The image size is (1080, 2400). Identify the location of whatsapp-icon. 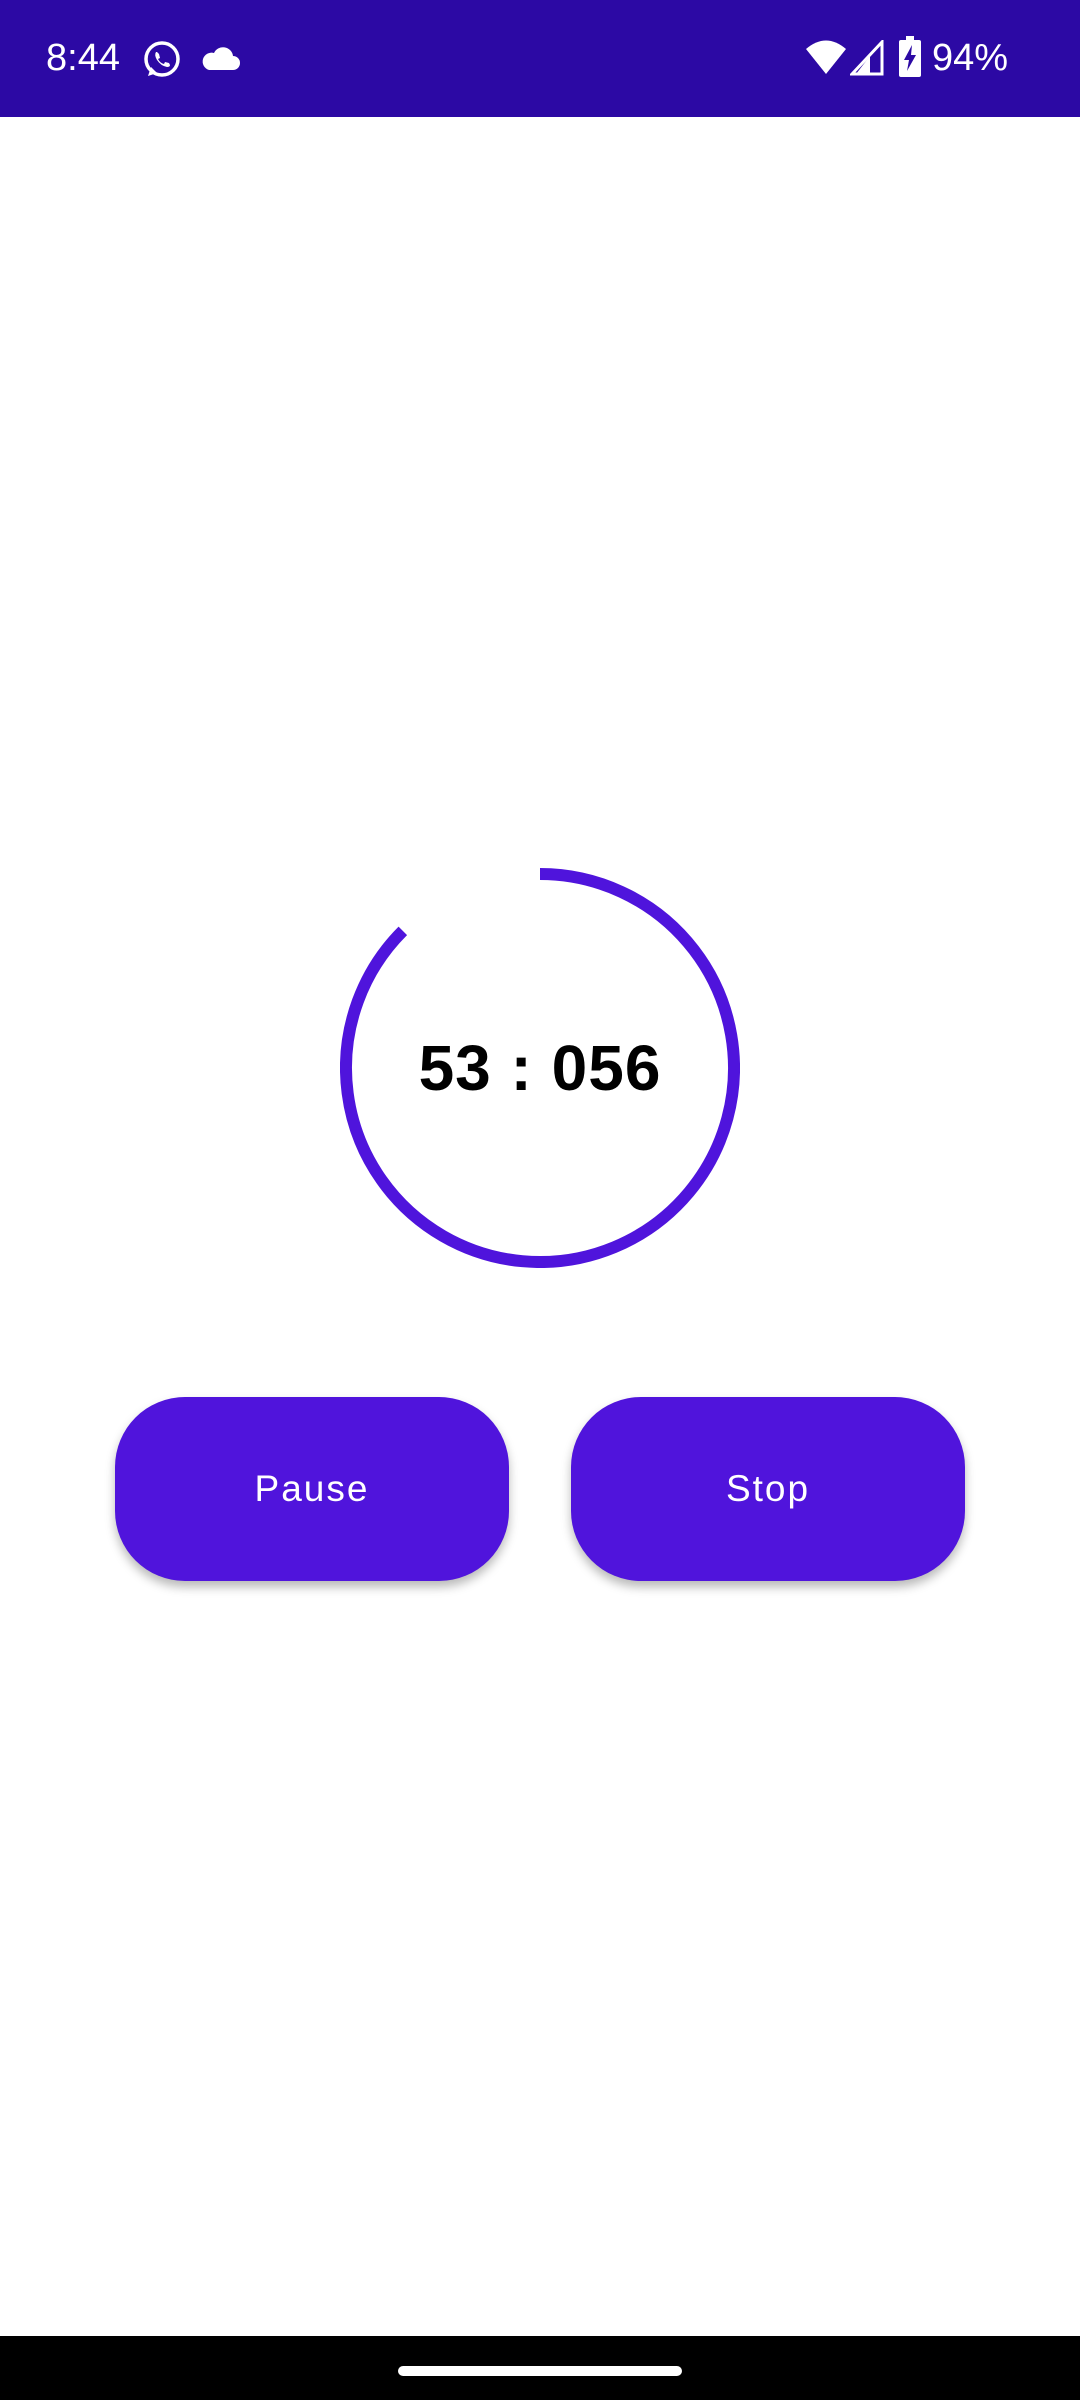
(162, 59).